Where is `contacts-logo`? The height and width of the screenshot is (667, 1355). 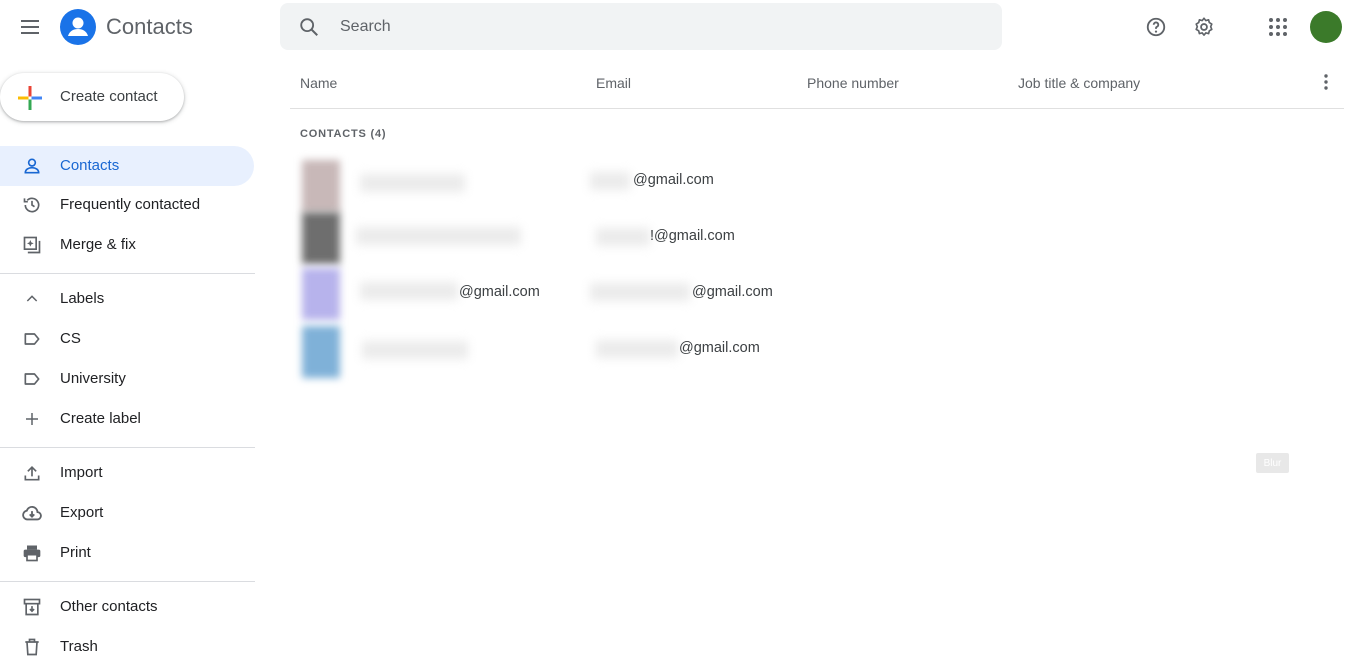 contacts-logo is located at coordinates (78, 27).